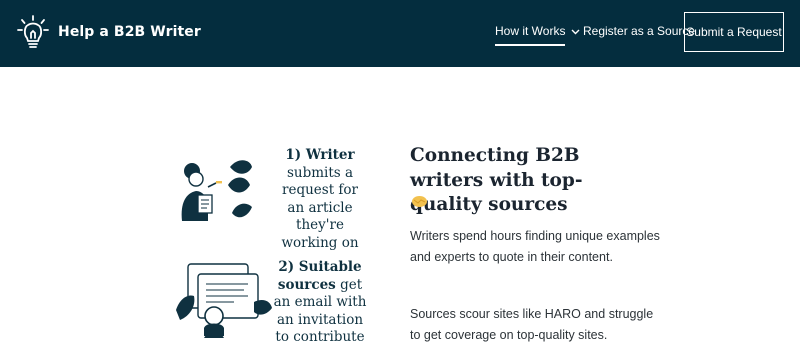  I want to click on handshake-emoji, so click(419, 201).